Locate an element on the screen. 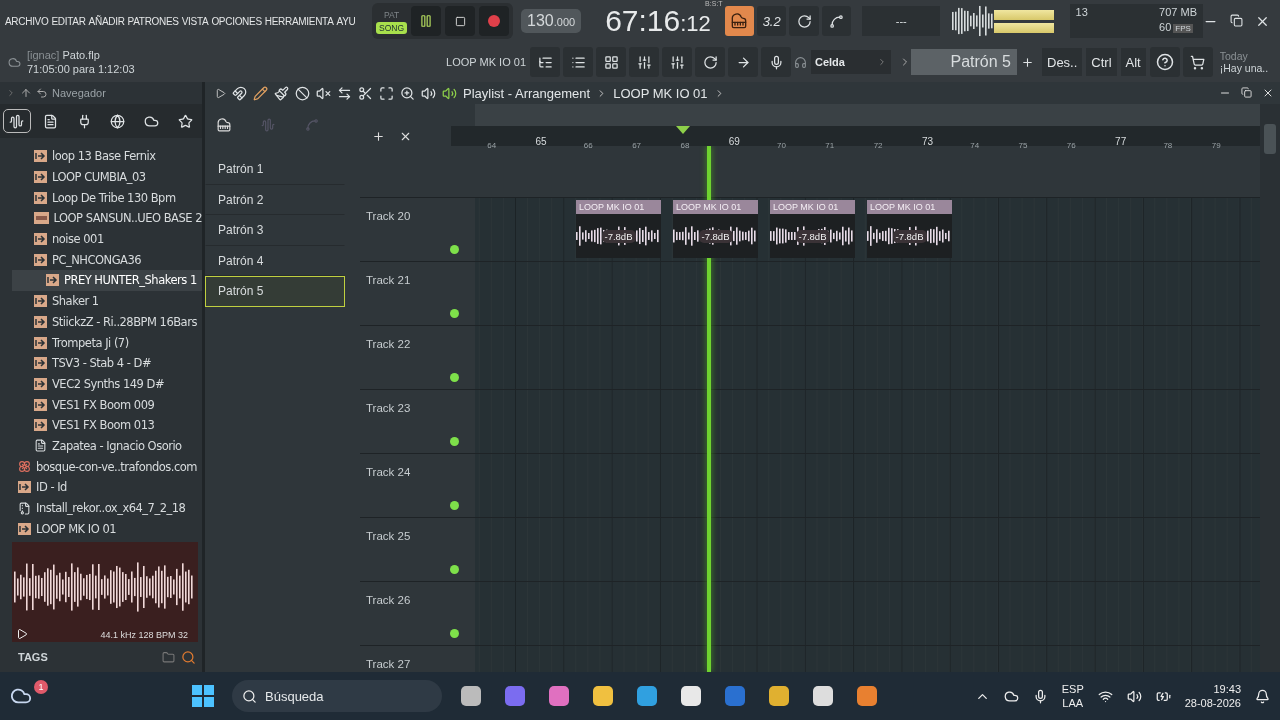 This screenshot has width=1280, height=720. track-name: Track 24 is located at coordinates (388, 472).